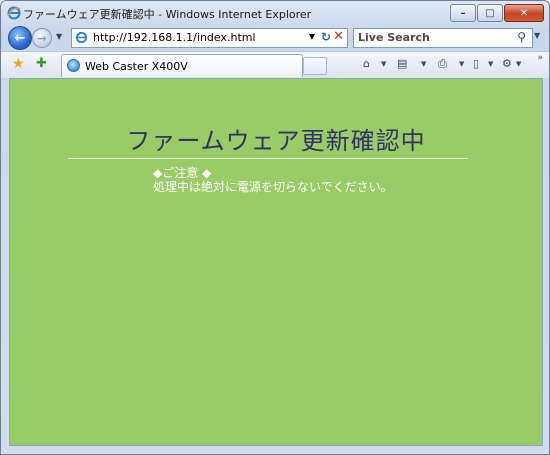 This screenshot has width=550, height=455. What do you see at coordinates (174, 37) in the screenshot?
I see `address-input: http://192.168.1.1/index.html` at bounding box center [174, 37].